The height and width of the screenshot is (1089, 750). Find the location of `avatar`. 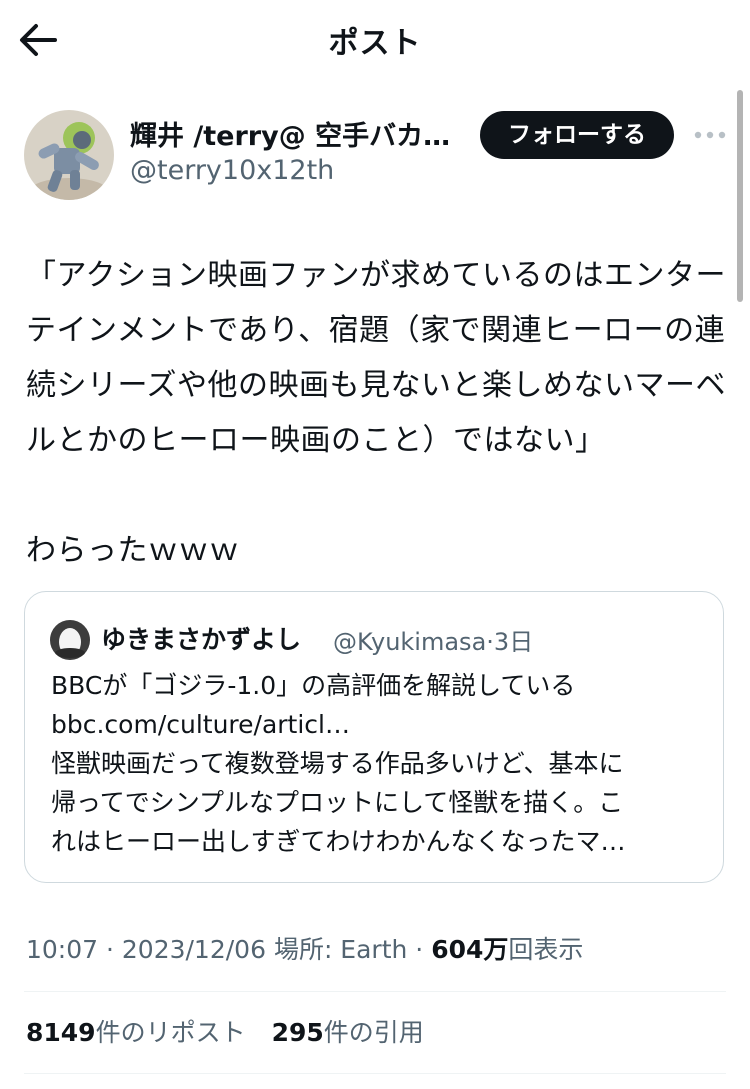

avatar is located at coordinates (69, 155).